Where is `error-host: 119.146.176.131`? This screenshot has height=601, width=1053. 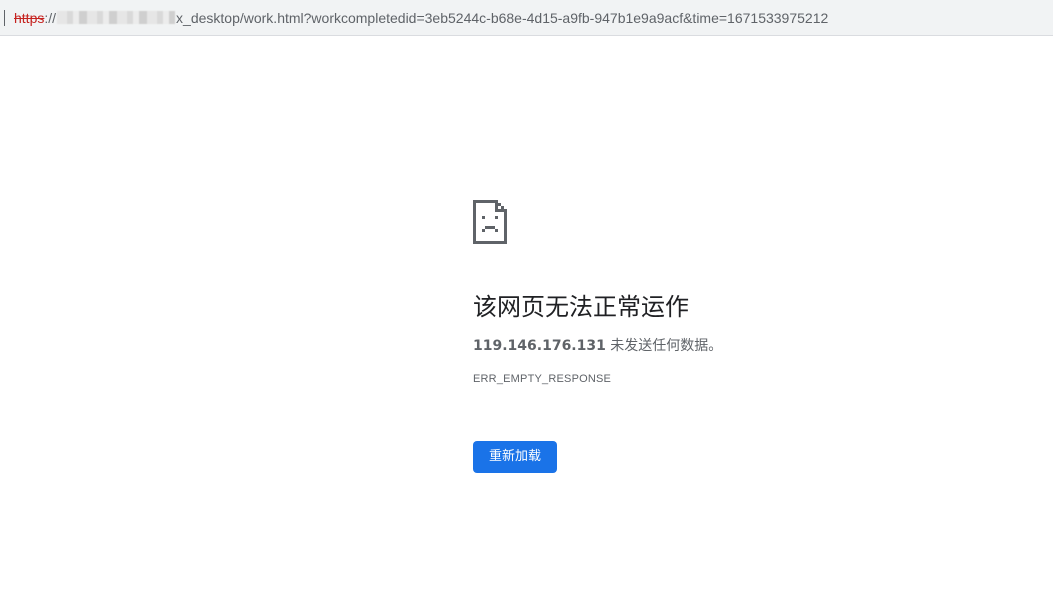
error-host: 119.146.176.131 is located at coordinates (539, 346).